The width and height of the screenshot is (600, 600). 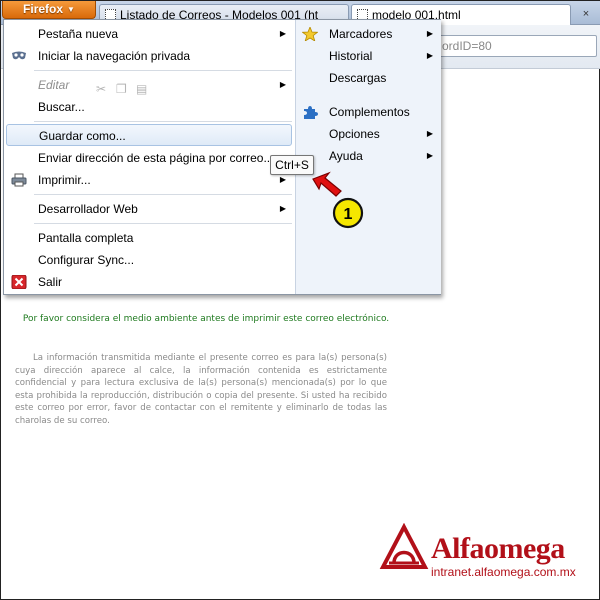 What do you see at coordinates (54, 85) in the screenshot?
I see `menu-item-label: Editar` at bounding box center [54, 85].